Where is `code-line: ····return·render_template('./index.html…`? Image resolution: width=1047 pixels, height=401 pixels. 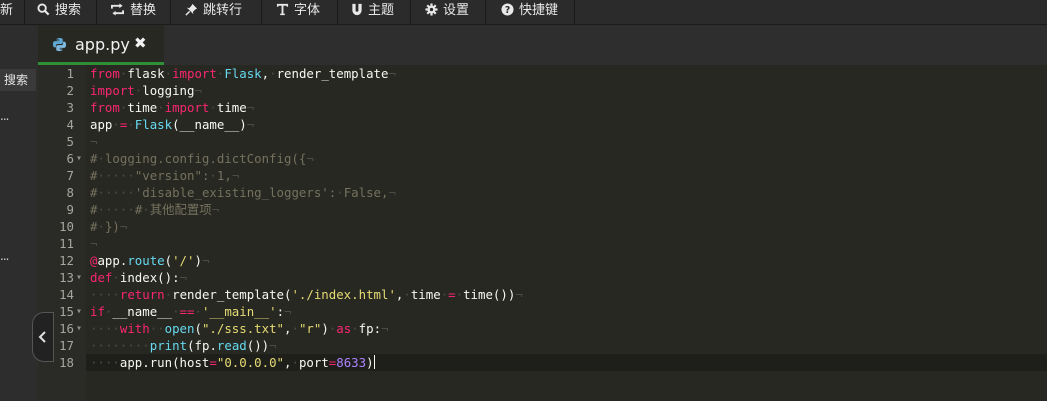 code-line: ····return·render_template('./index.html… is located at coordinates (306, 294).